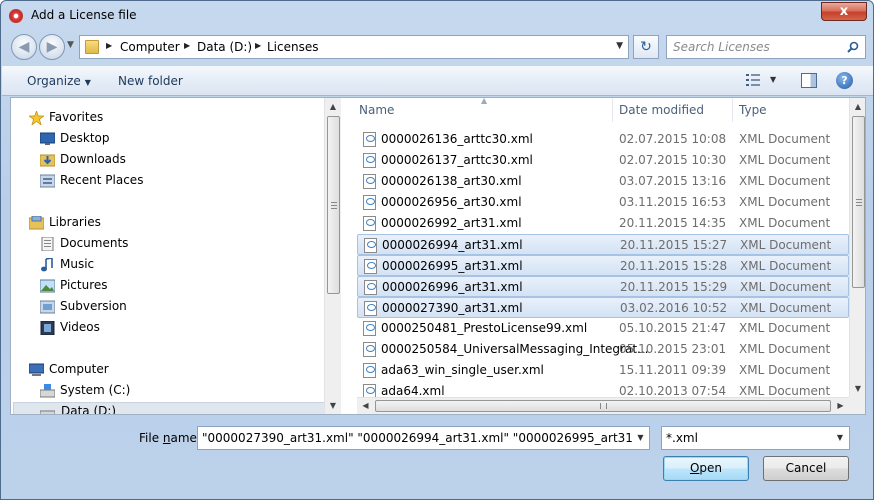 This screenshot has width=874, height=501. I want to click on column-date-modified: Date modified, so click(661, 110).